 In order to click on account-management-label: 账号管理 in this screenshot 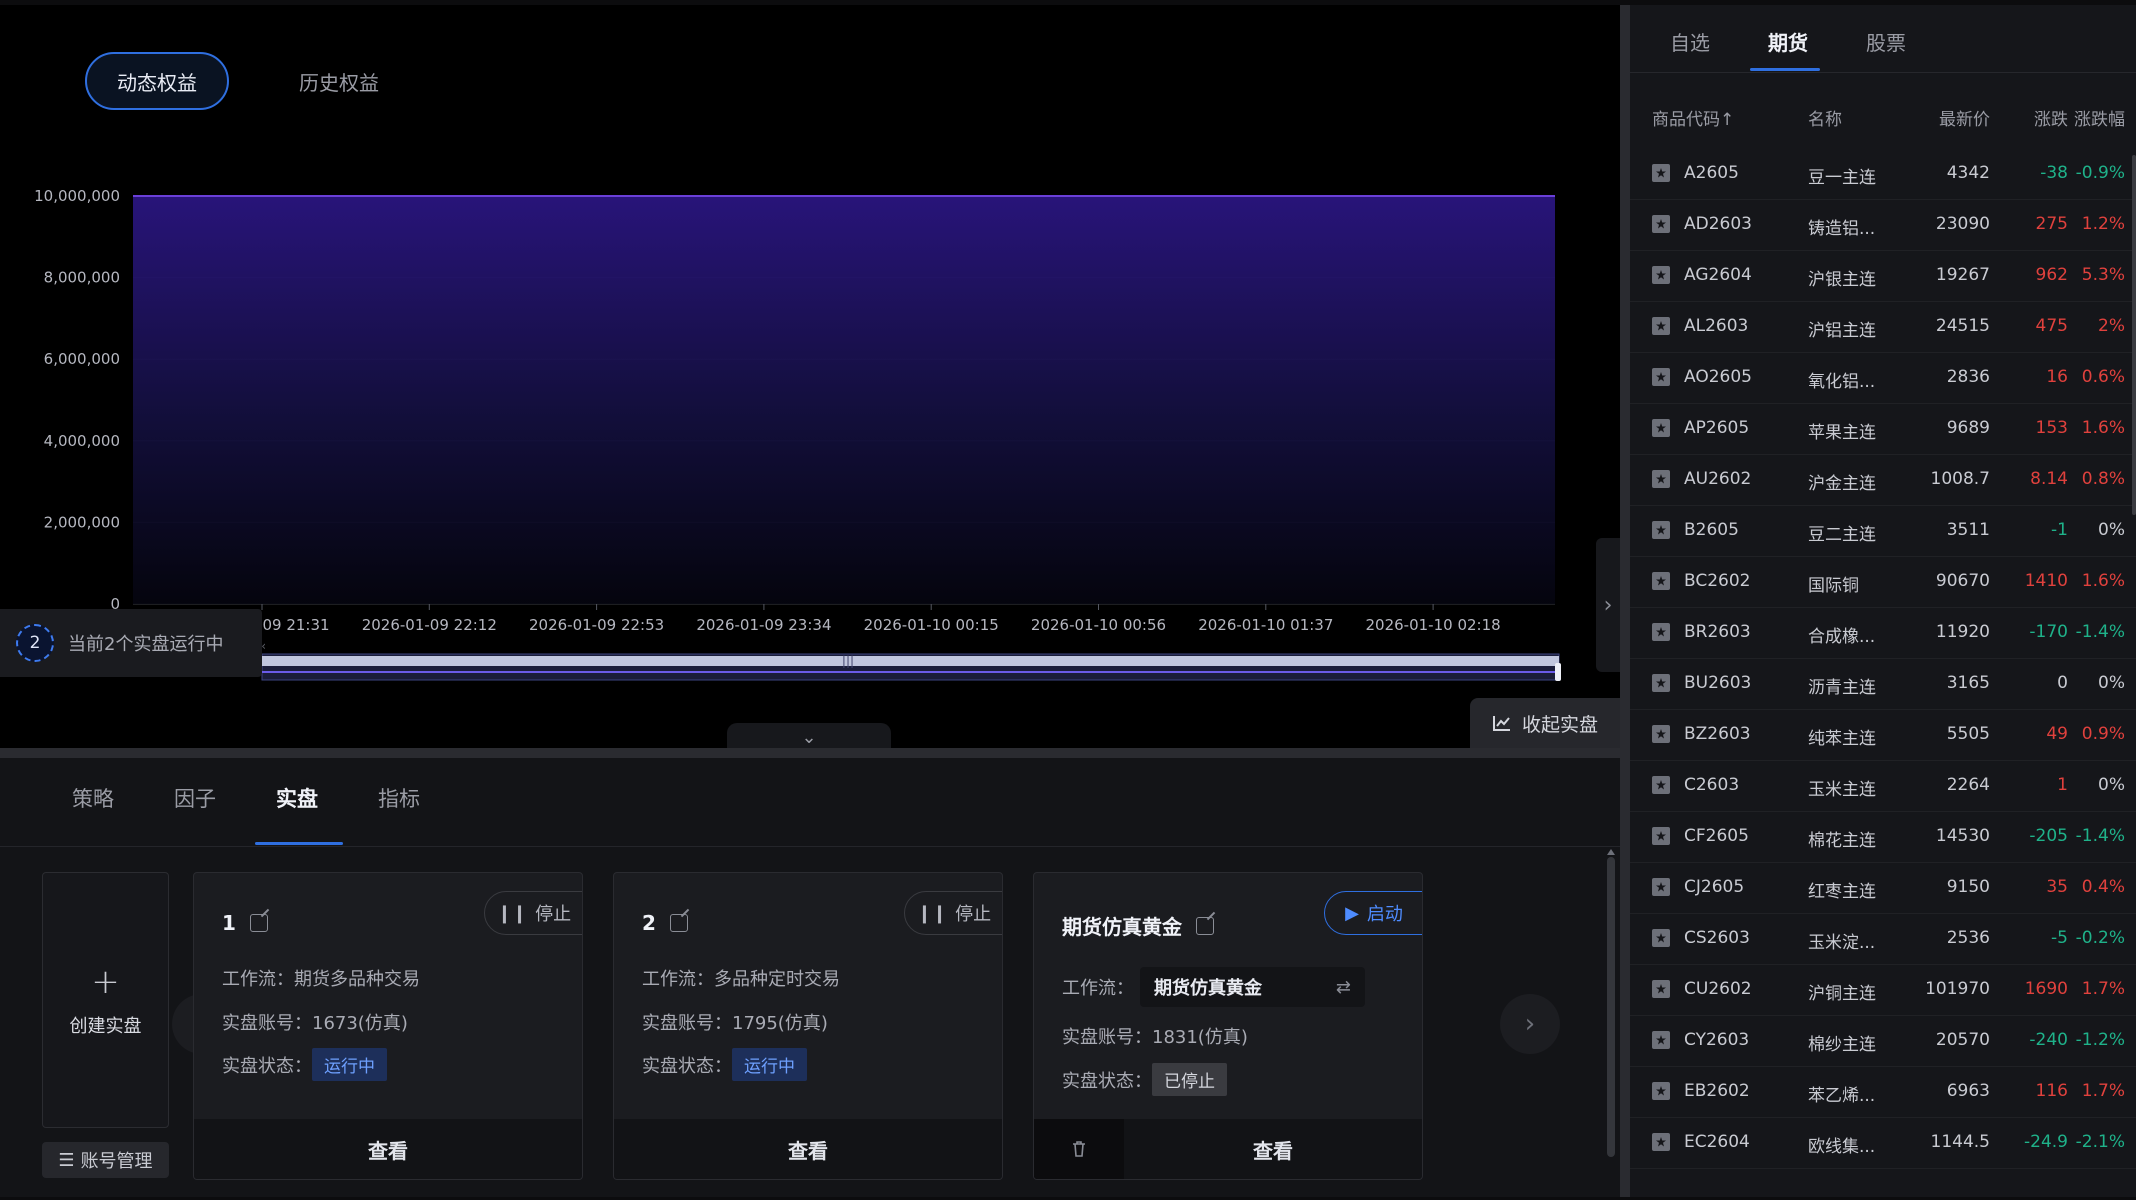, I will do `click(116, 1161)`.